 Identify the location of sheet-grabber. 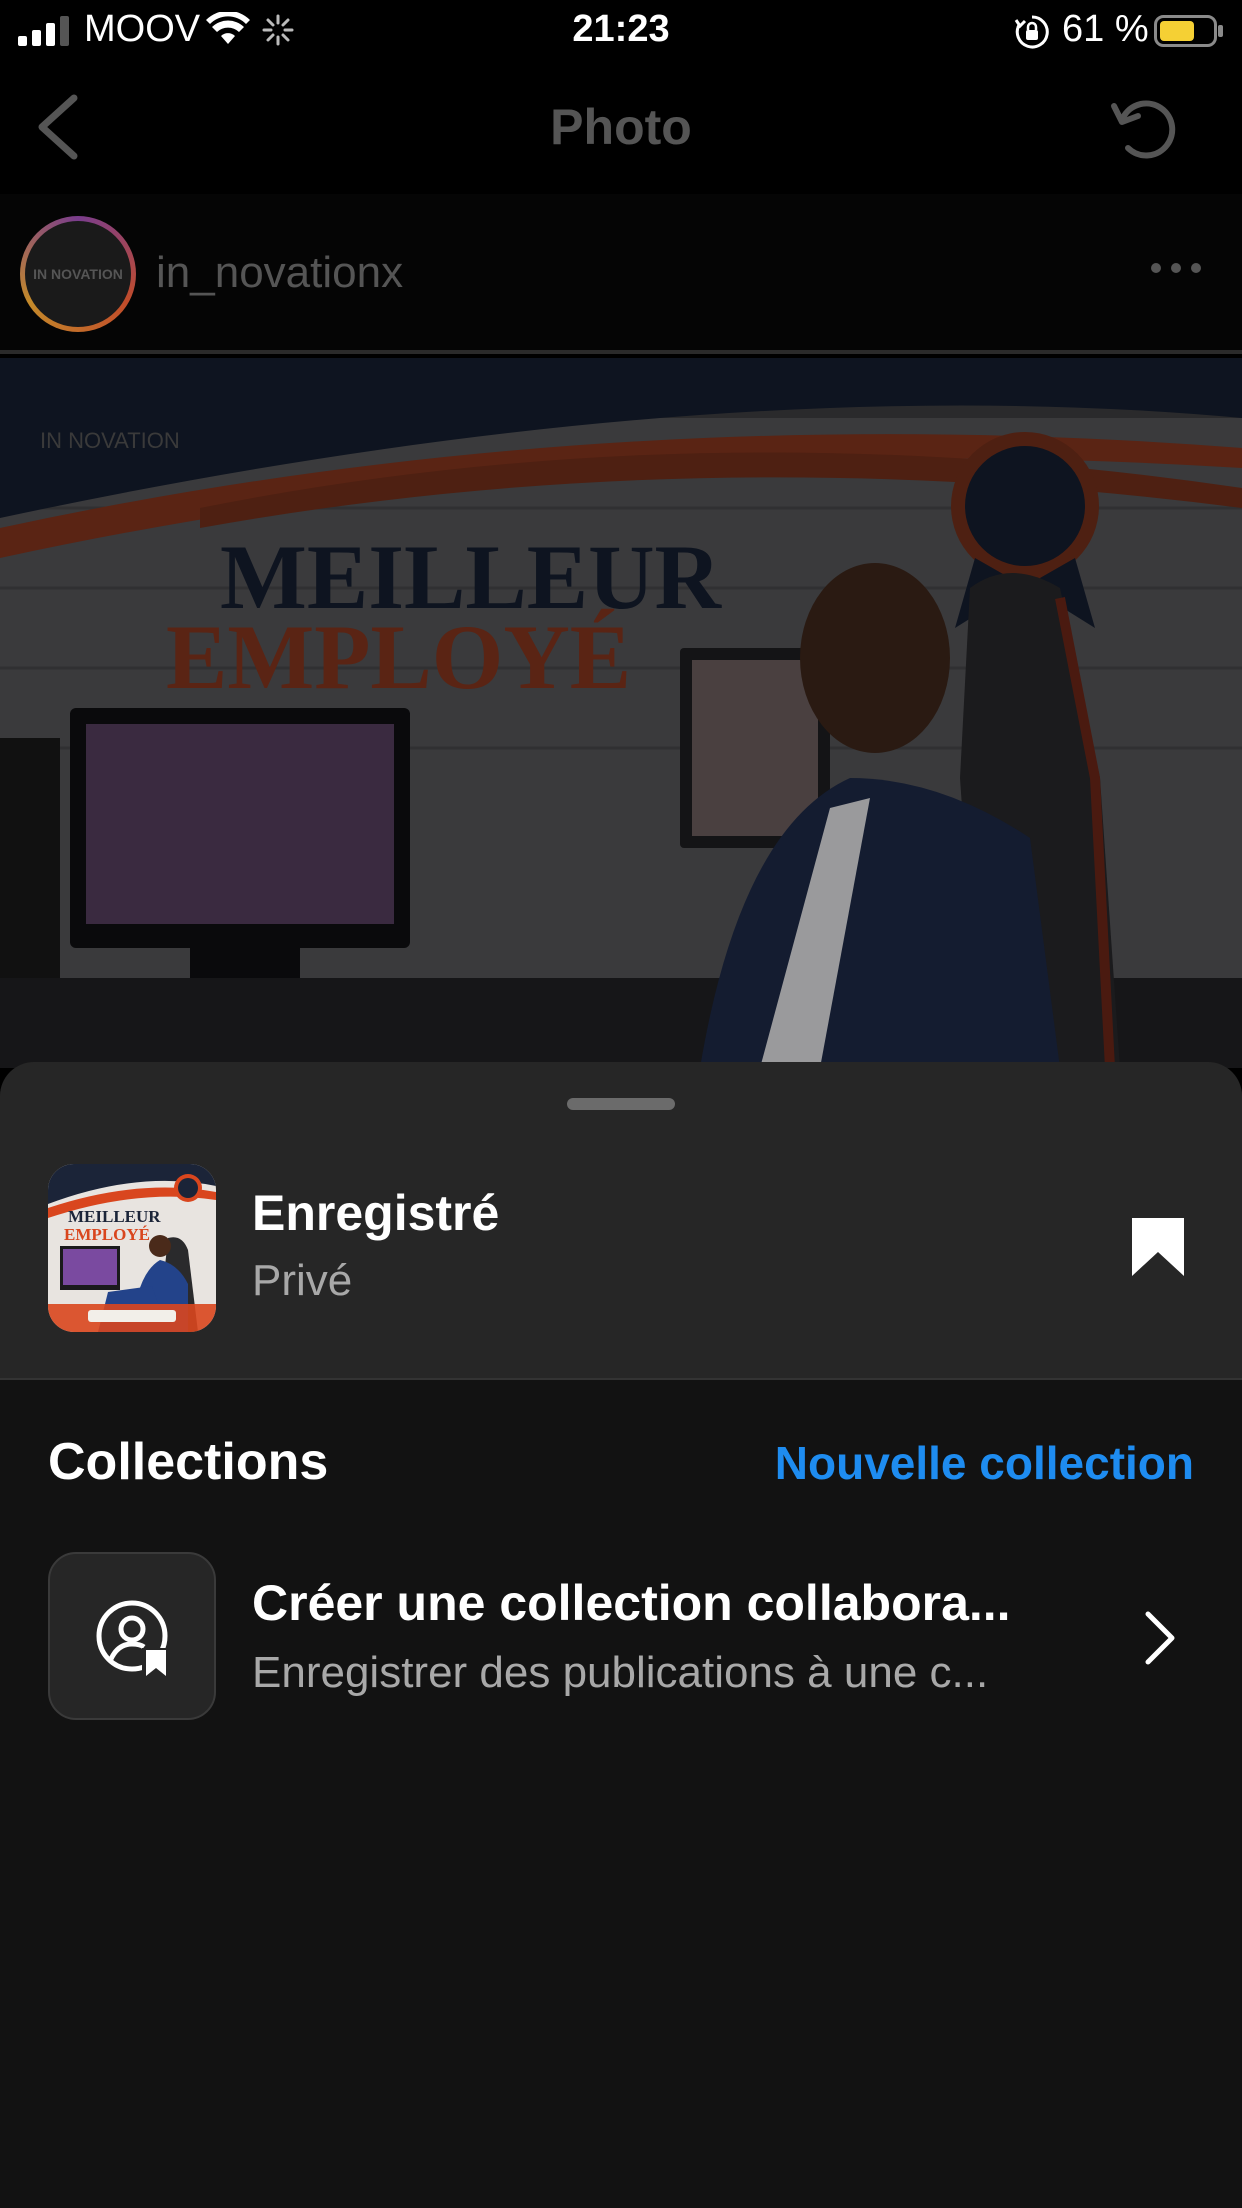
(621, 1104).